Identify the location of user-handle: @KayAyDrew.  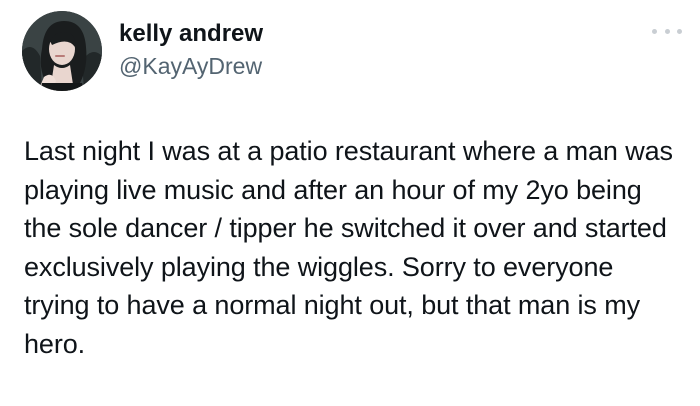
(191, 66).